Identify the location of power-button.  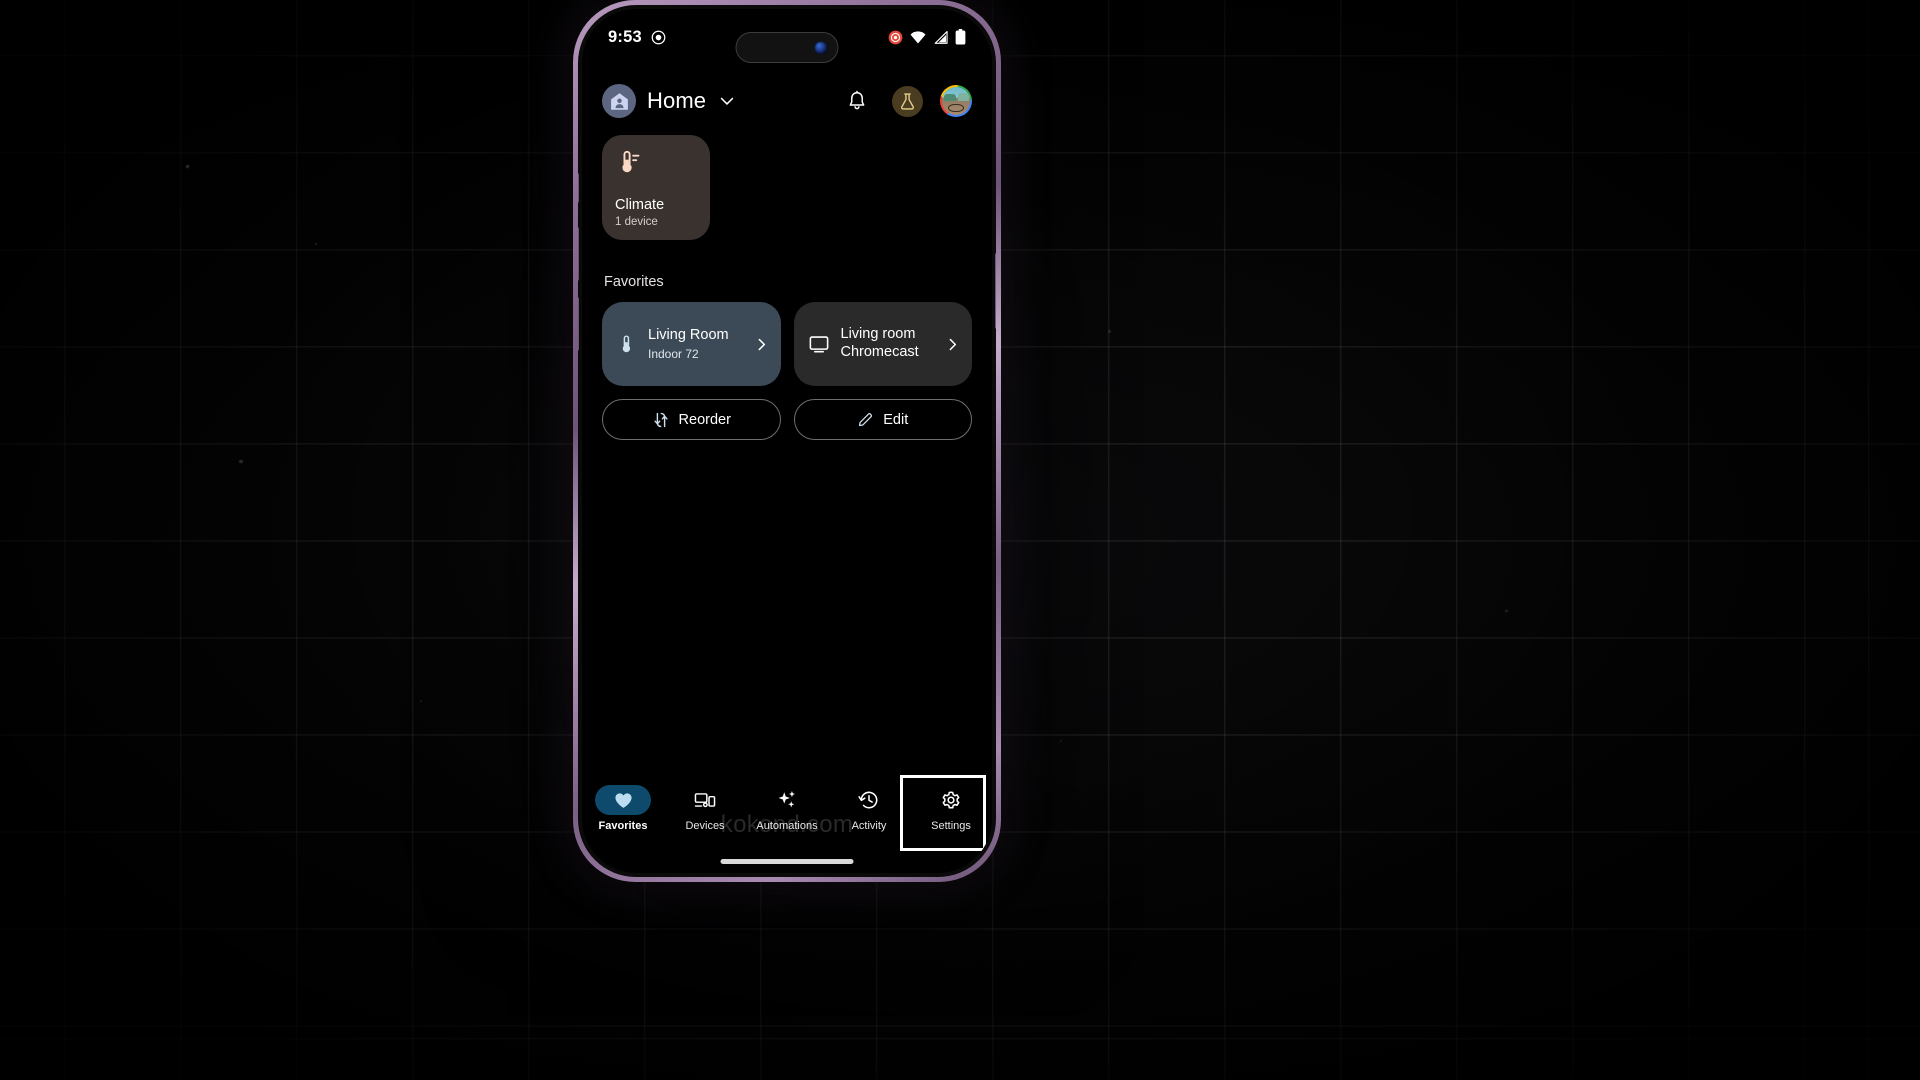
(995, 291).